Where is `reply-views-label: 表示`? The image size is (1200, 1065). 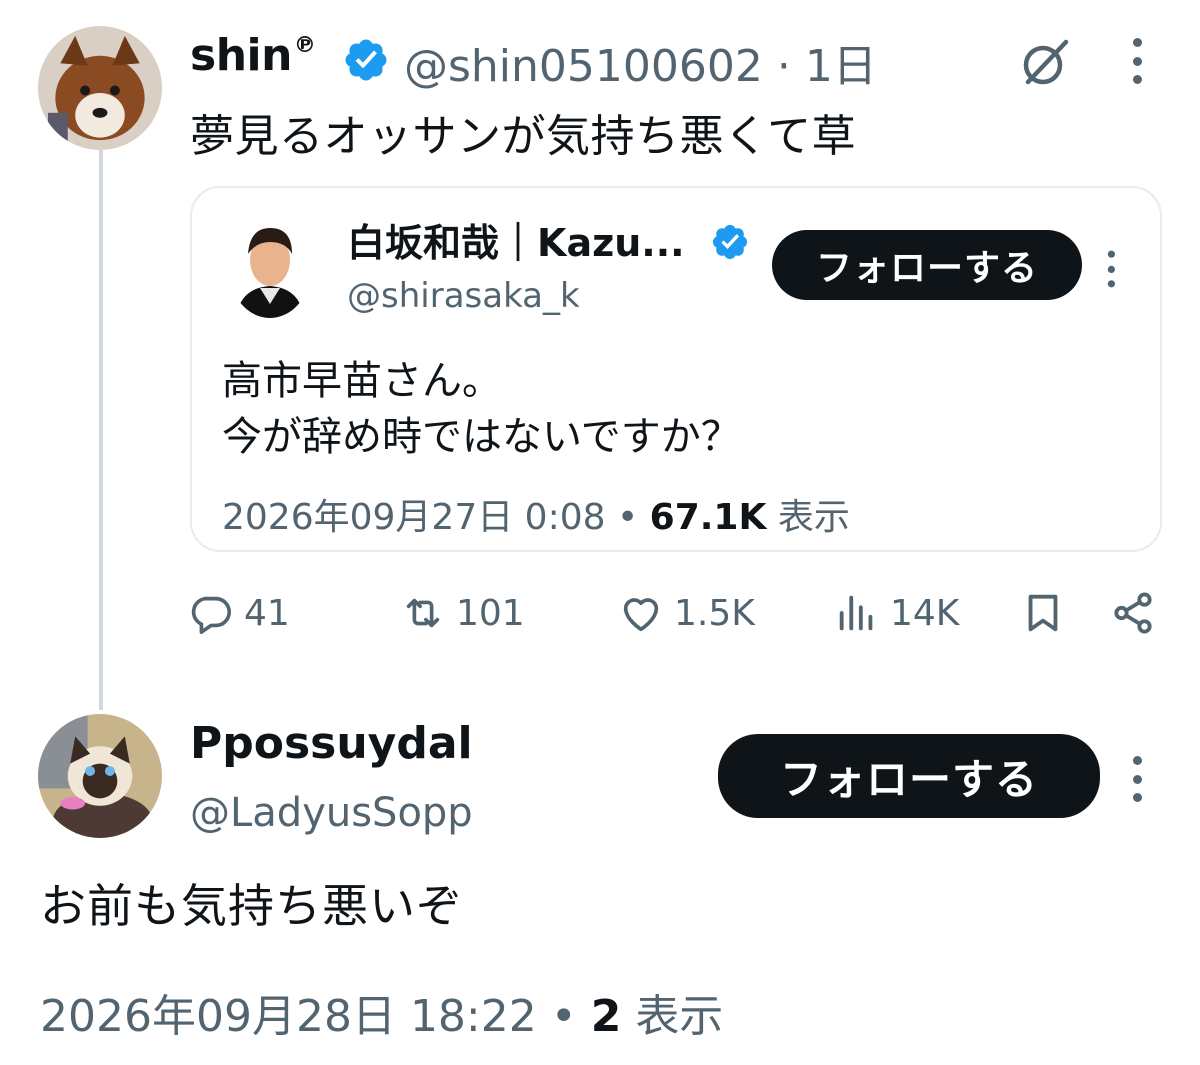 reply-views-label: 表示 is located at coordinates (679, 1016).